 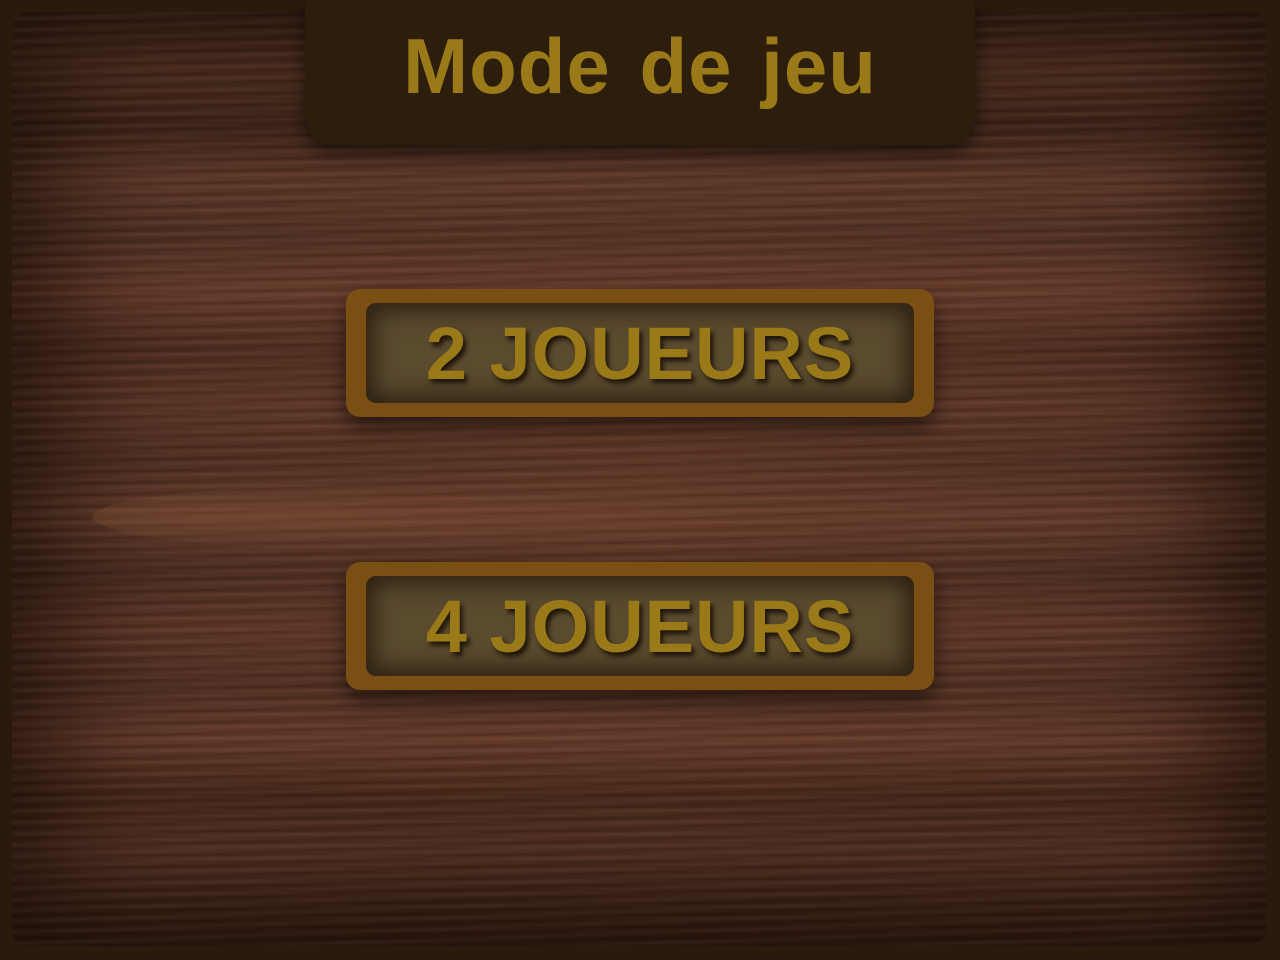 I want to click on four-players-button-face: 4 JOUEURS, so click(x=640, y=626).